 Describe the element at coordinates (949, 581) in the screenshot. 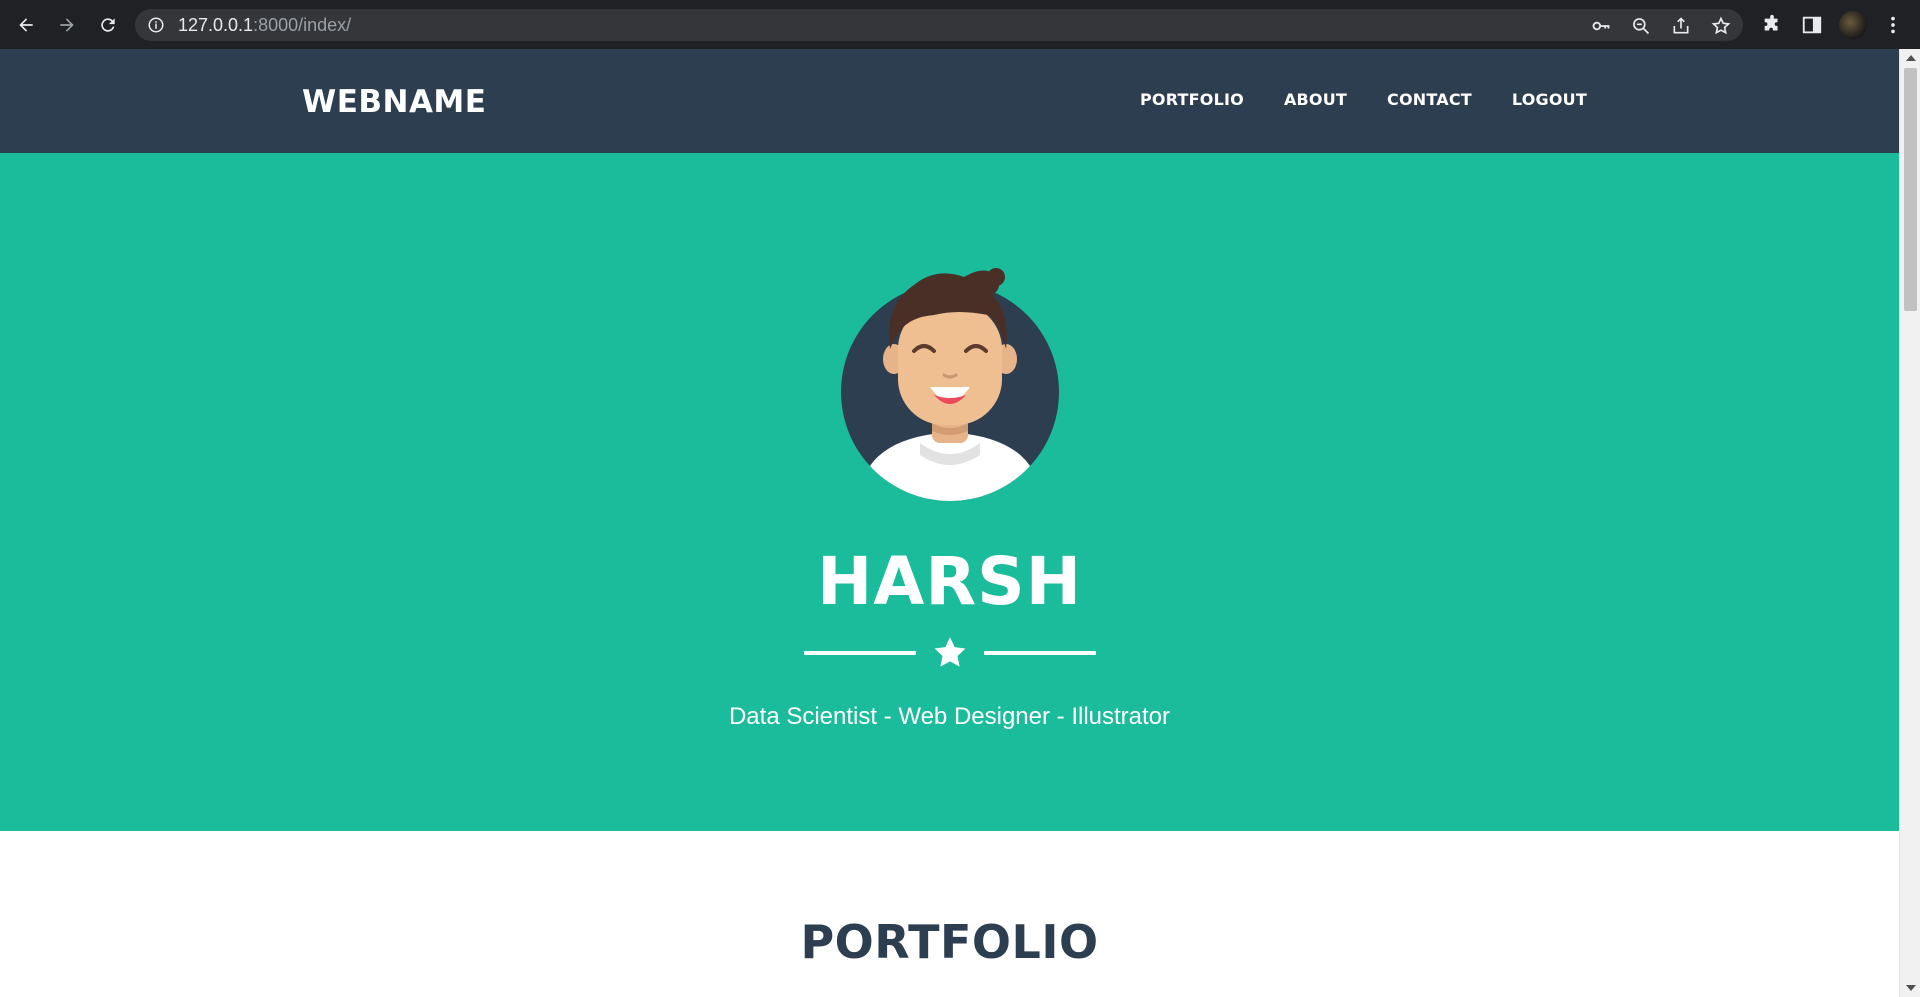

I see `hero-name: HARSH` at that location.